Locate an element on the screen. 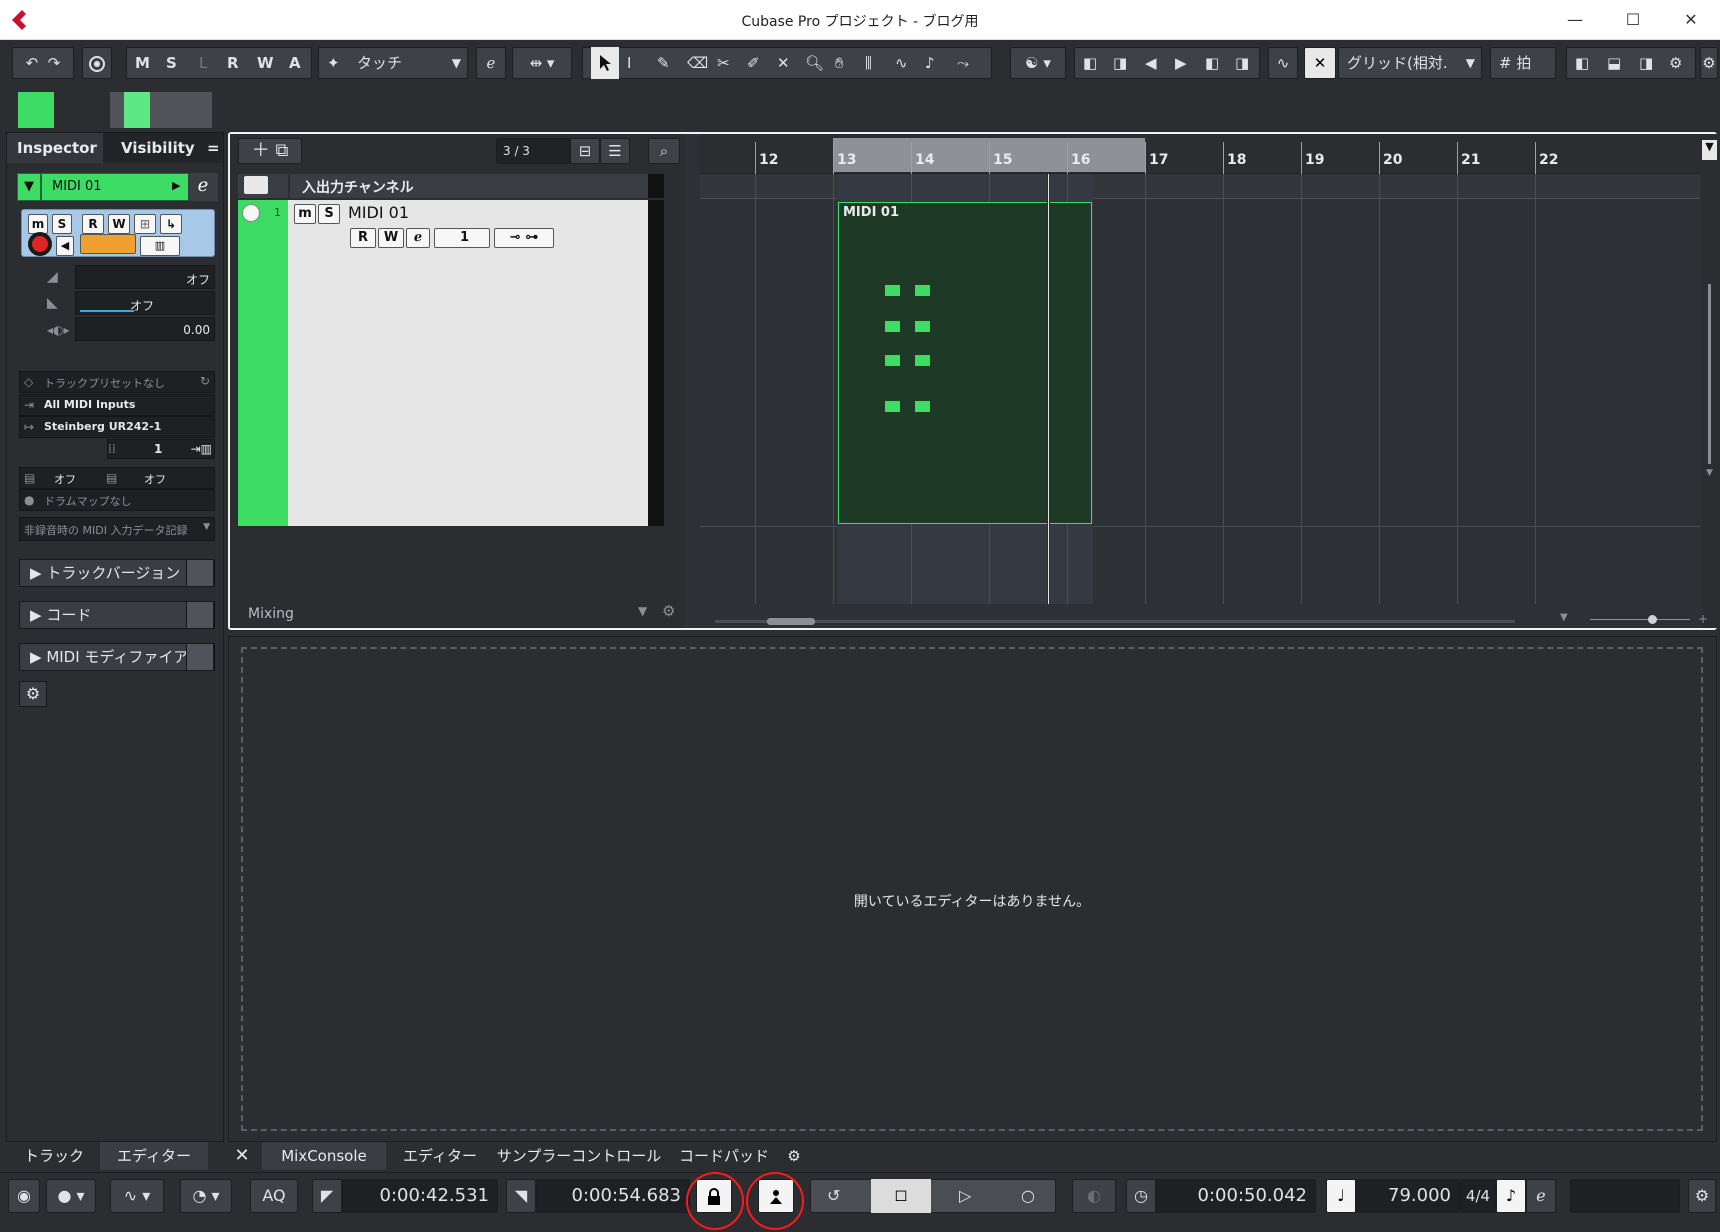 The image size is (1720, 1232). audio-record-mode-dropdown: ∿ ▾ is located at coordinates (137, 1196).